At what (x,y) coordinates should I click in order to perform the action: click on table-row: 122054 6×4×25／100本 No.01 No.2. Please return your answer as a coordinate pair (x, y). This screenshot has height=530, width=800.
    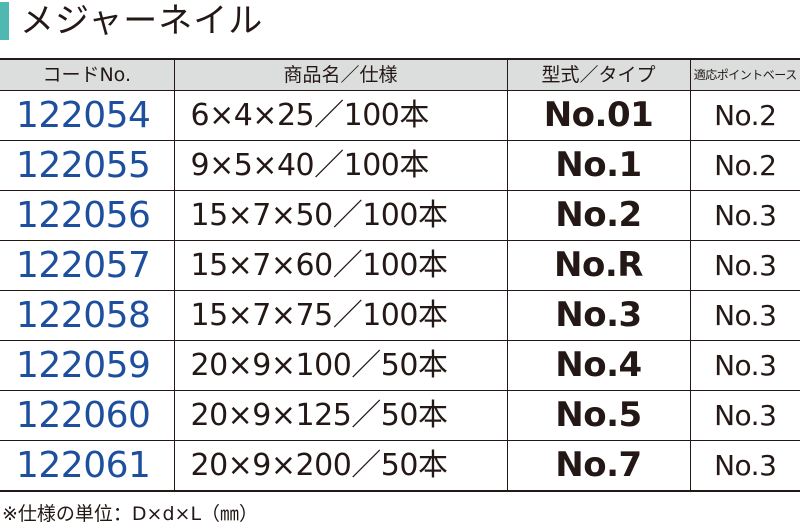
    Looking at the image, I should click on (400, 115).